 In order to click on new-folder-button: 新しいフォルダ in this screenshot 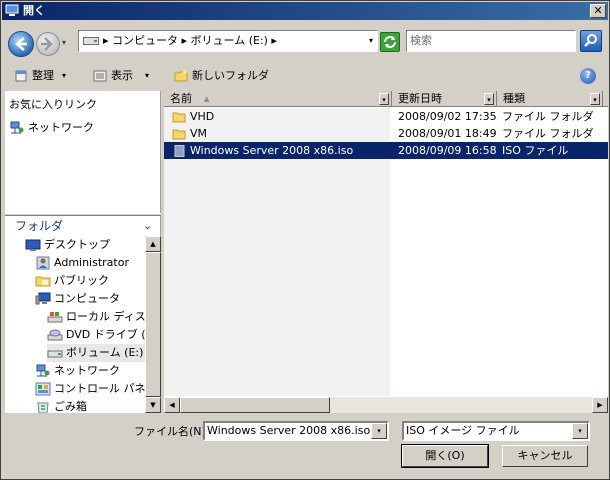, I will do `click(221, 76)`.